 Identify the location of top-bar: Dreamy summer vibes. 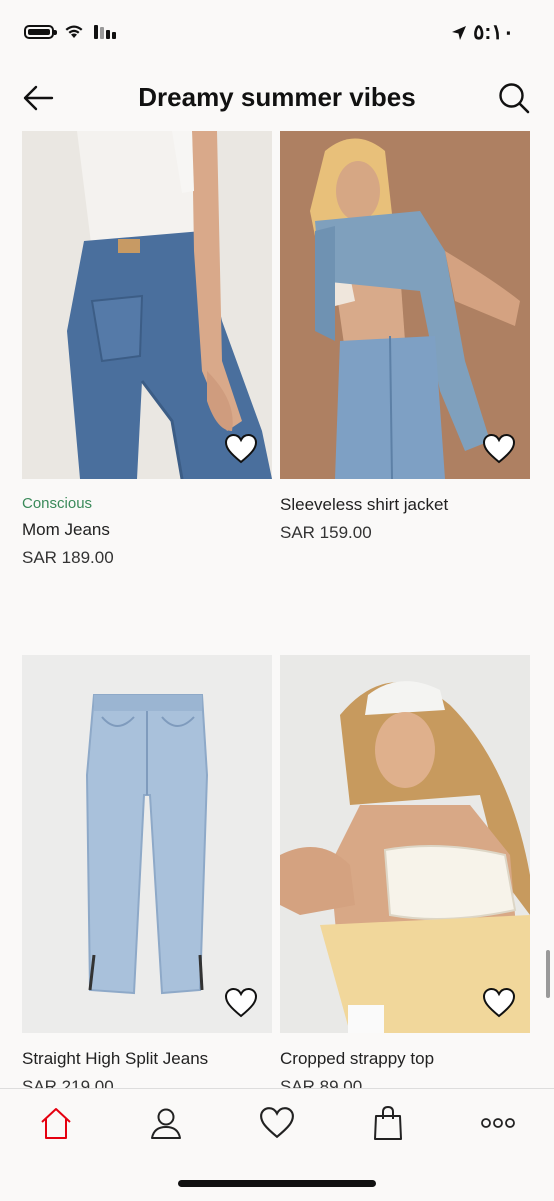
(277, 100).